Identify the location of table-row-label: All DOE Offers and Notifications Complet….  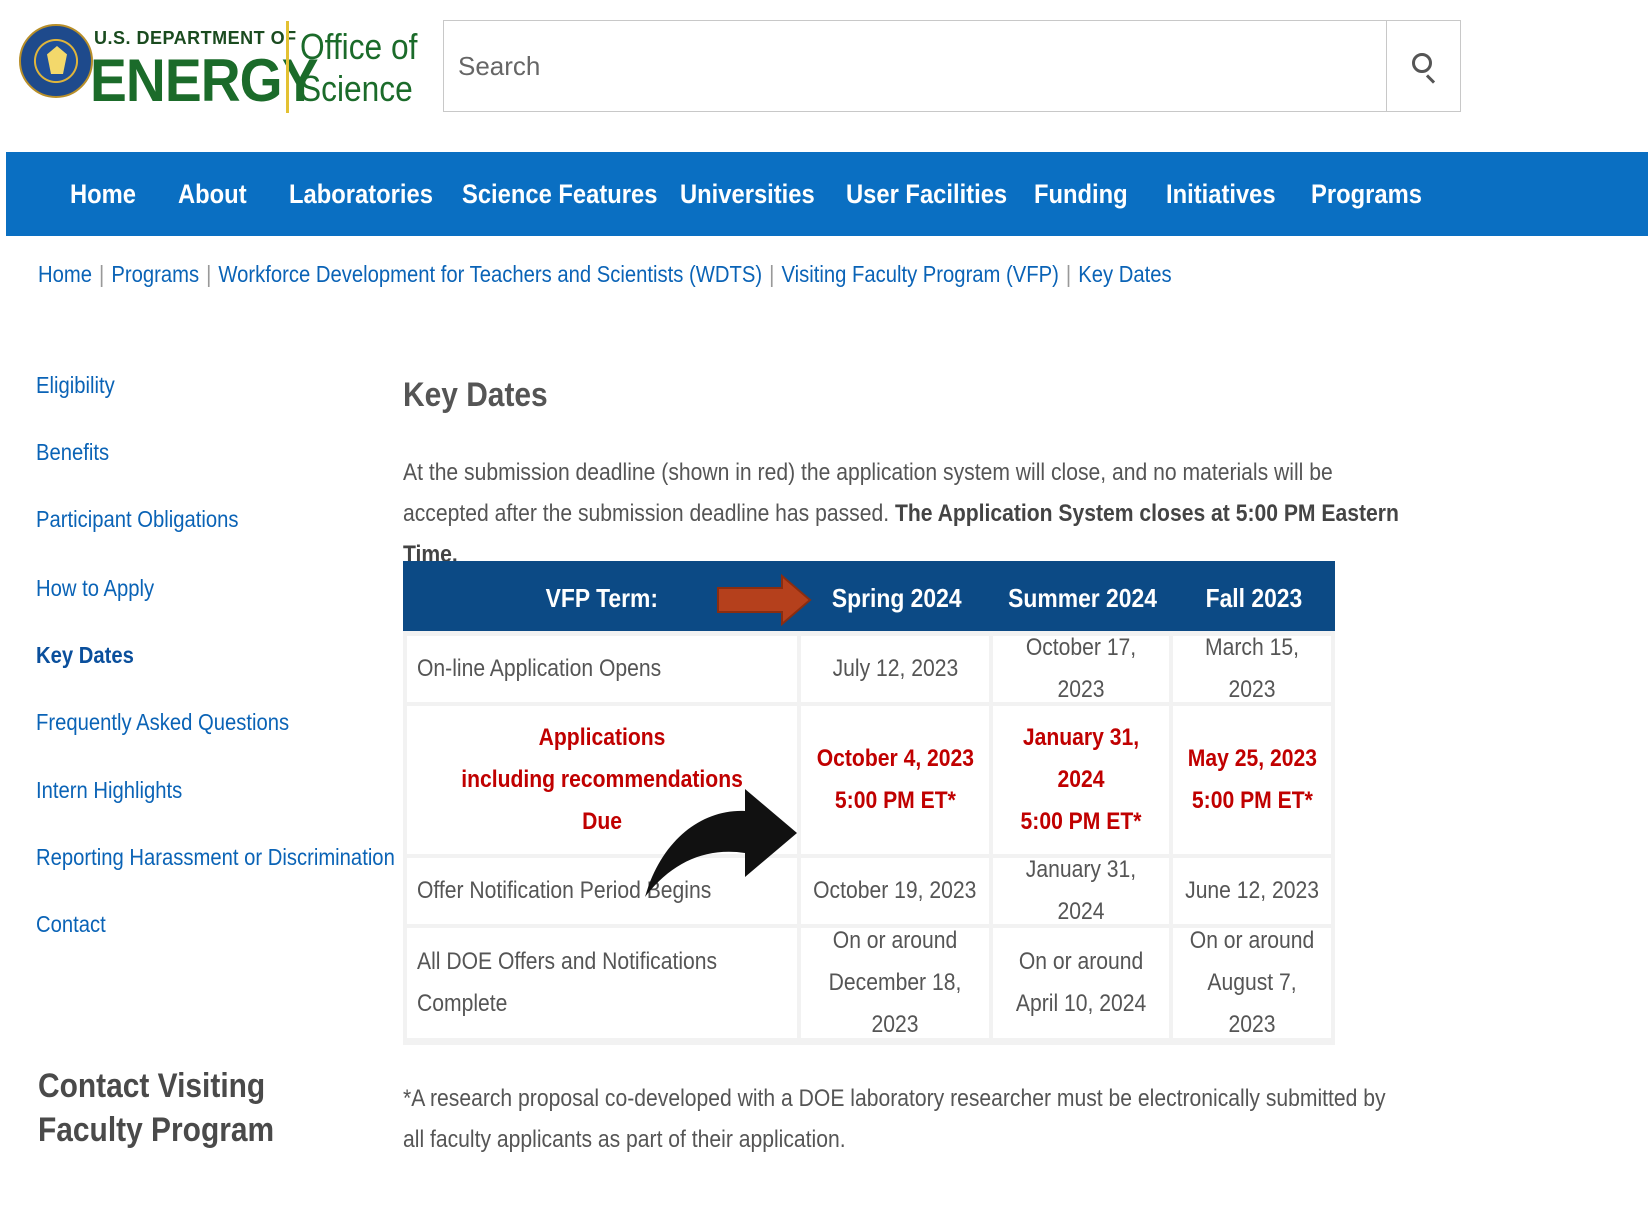
(602, 983).